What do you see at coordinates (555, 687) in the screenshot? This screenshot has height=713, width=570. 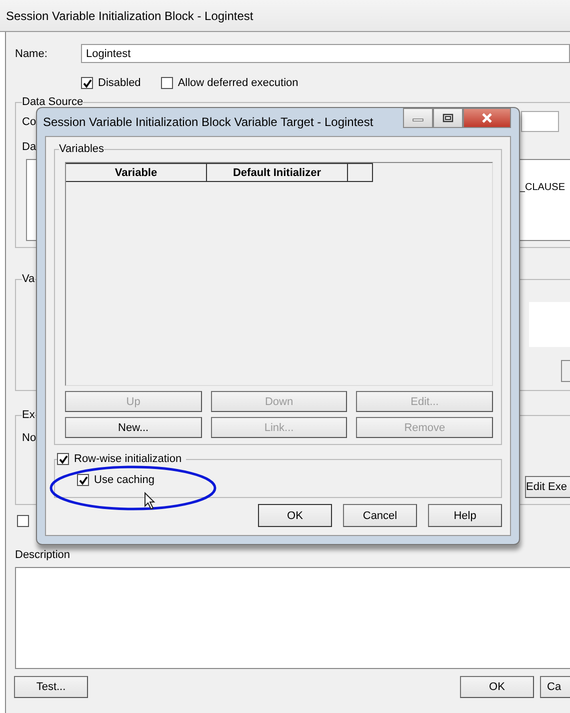 I see `partial-button: Ca` at bounding box center [555, 687].